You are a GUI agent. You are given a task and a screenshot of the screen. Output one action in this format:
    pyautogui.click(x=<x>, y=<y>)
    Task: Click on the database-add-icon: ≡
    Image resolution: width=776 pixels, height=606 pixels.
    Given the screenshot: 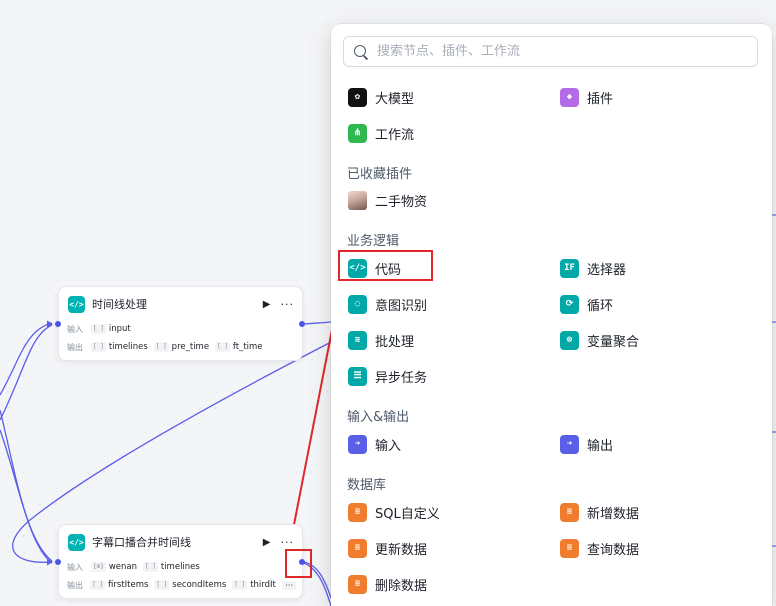 What is the action you would take?
    pyautogui.click(x=569, y=512)
    